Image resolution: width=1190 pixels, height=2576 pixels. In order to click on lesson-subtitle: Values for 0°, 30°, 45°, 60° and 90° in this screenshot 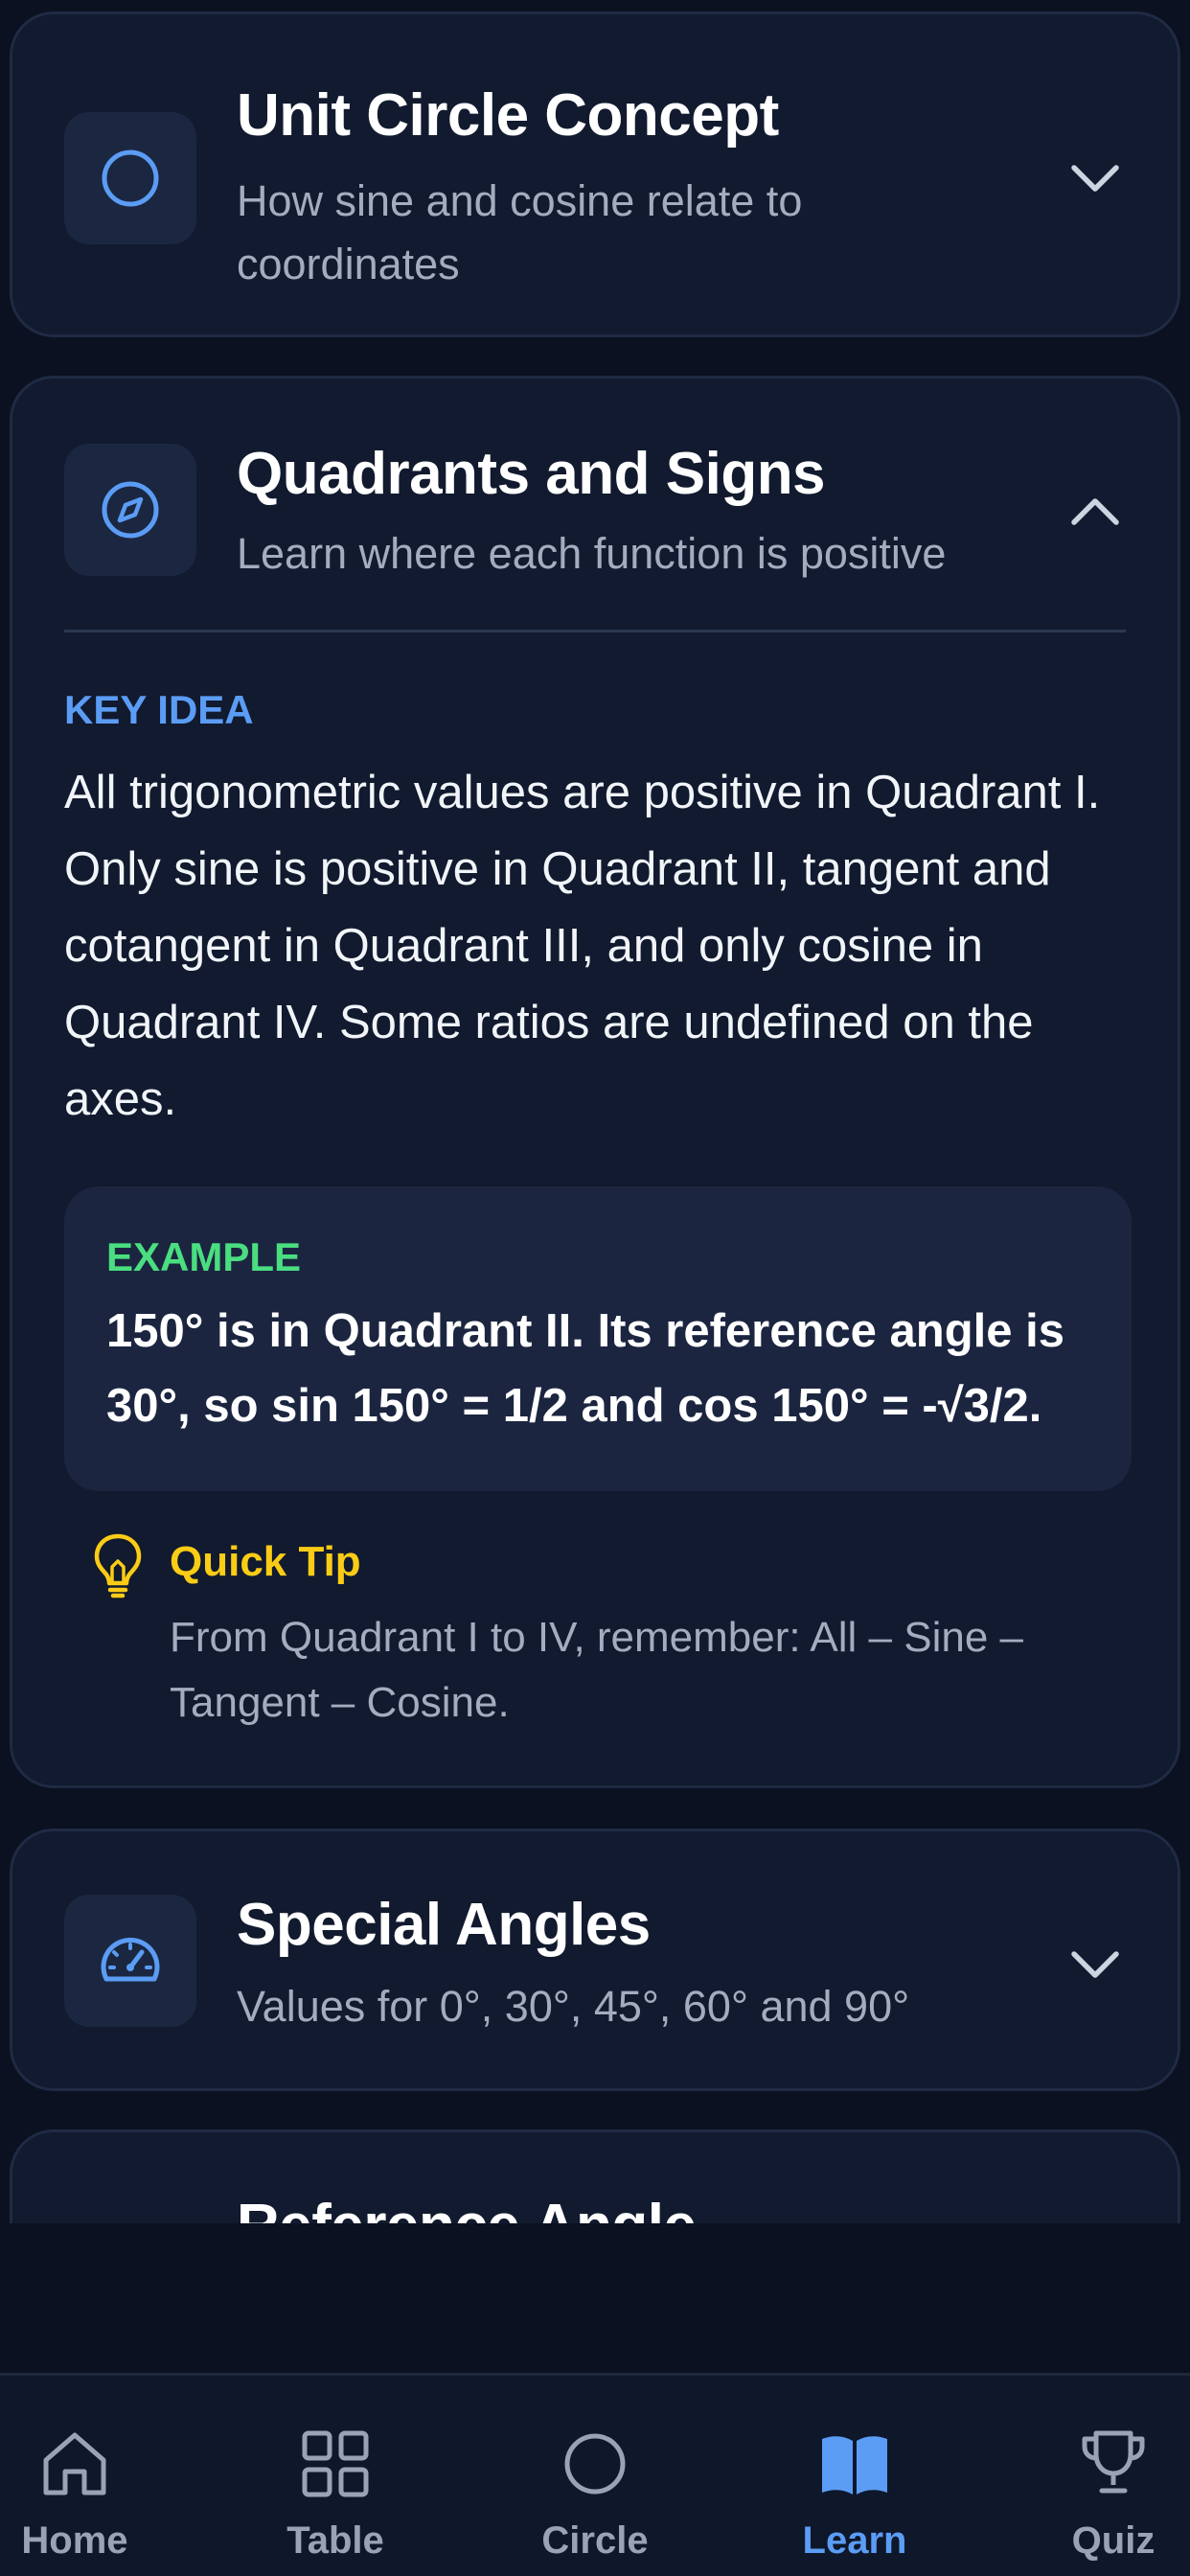, I will do `click(574, 2006)`.